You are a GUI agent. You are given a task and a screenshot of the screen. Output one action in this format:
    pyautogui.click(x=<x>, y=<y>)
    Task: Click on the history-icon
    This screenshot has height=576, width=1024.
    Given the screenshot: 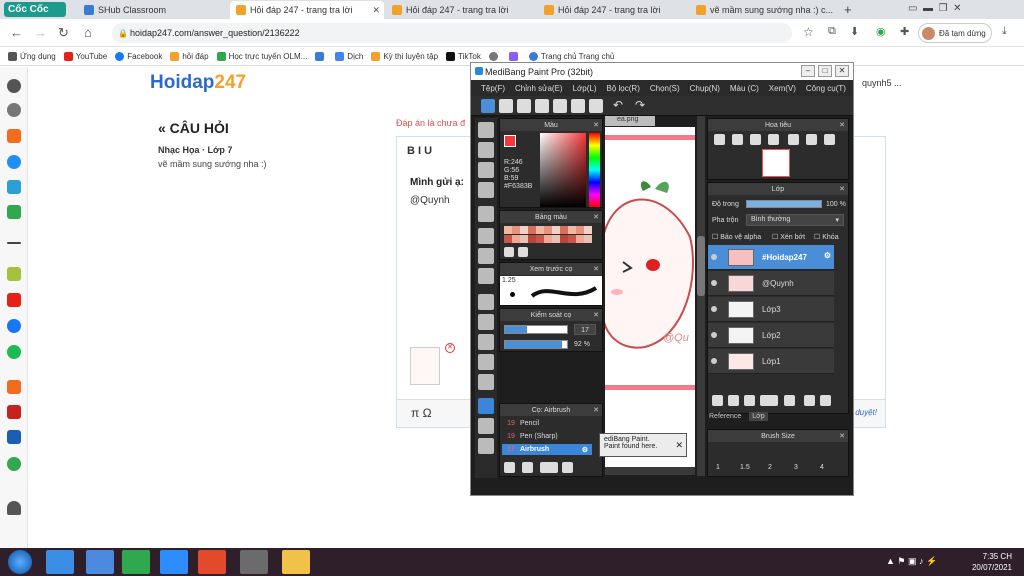 What is the action you would take?
    pyautogui.click(x=14, y=110)
    